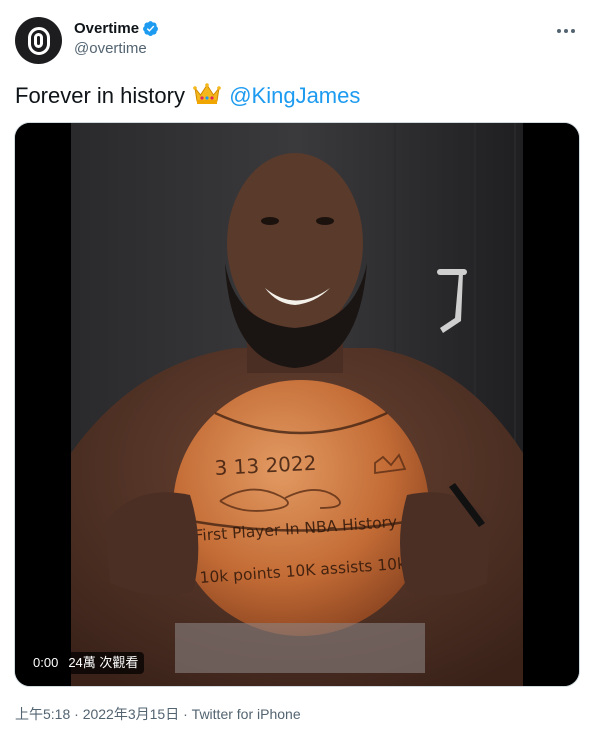 The height and width of the screenshot is (736, 592). Describe the element at coordinates (116, 38) in the screenshot. I see `author-info: Overtime @overtime` at that location.